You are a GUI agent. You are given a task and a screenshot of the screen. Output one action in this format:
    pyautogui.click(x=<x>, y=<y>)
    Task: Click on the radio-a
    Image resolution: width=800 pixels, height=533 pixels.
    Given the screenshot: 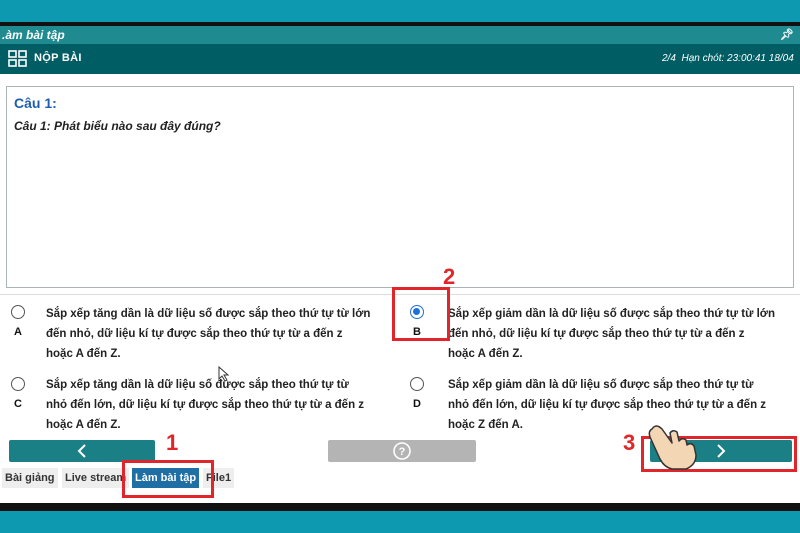 What is the action you would take?
    pyautogui.click(x=18, y=312)
    